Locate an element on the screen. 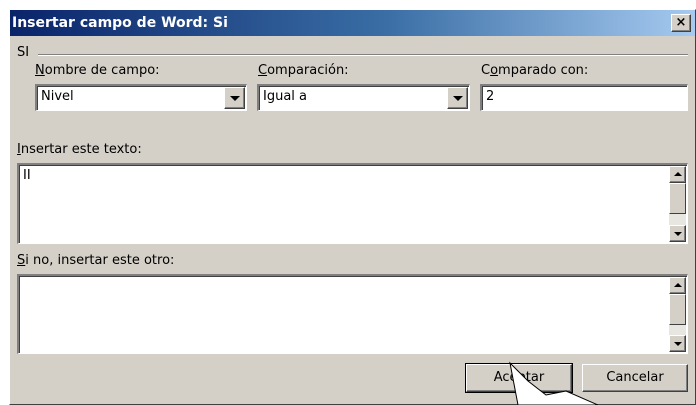 Image resolution: width=696 pixels, height=405 pixels. comparison-dropdown-button is located at coordinates (457, 98).